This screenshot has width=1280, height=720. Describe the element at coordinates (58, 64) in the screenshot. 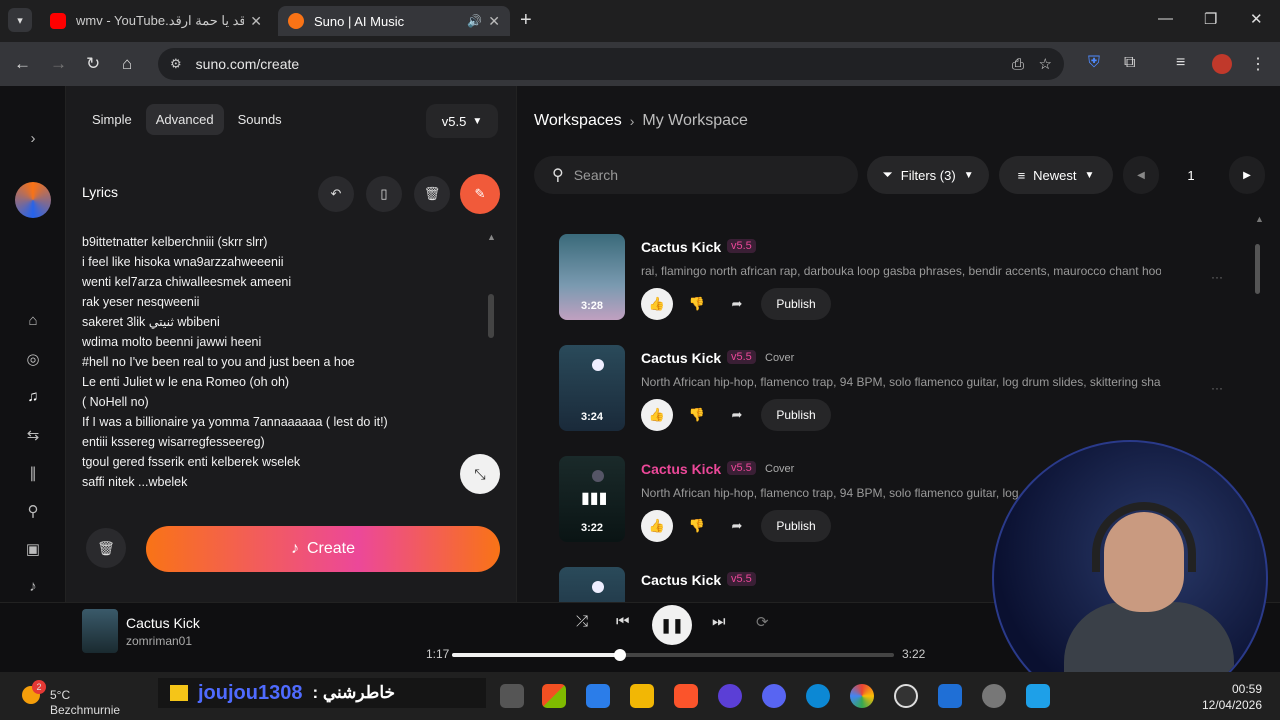

I see `forward-icon: →` at that location.